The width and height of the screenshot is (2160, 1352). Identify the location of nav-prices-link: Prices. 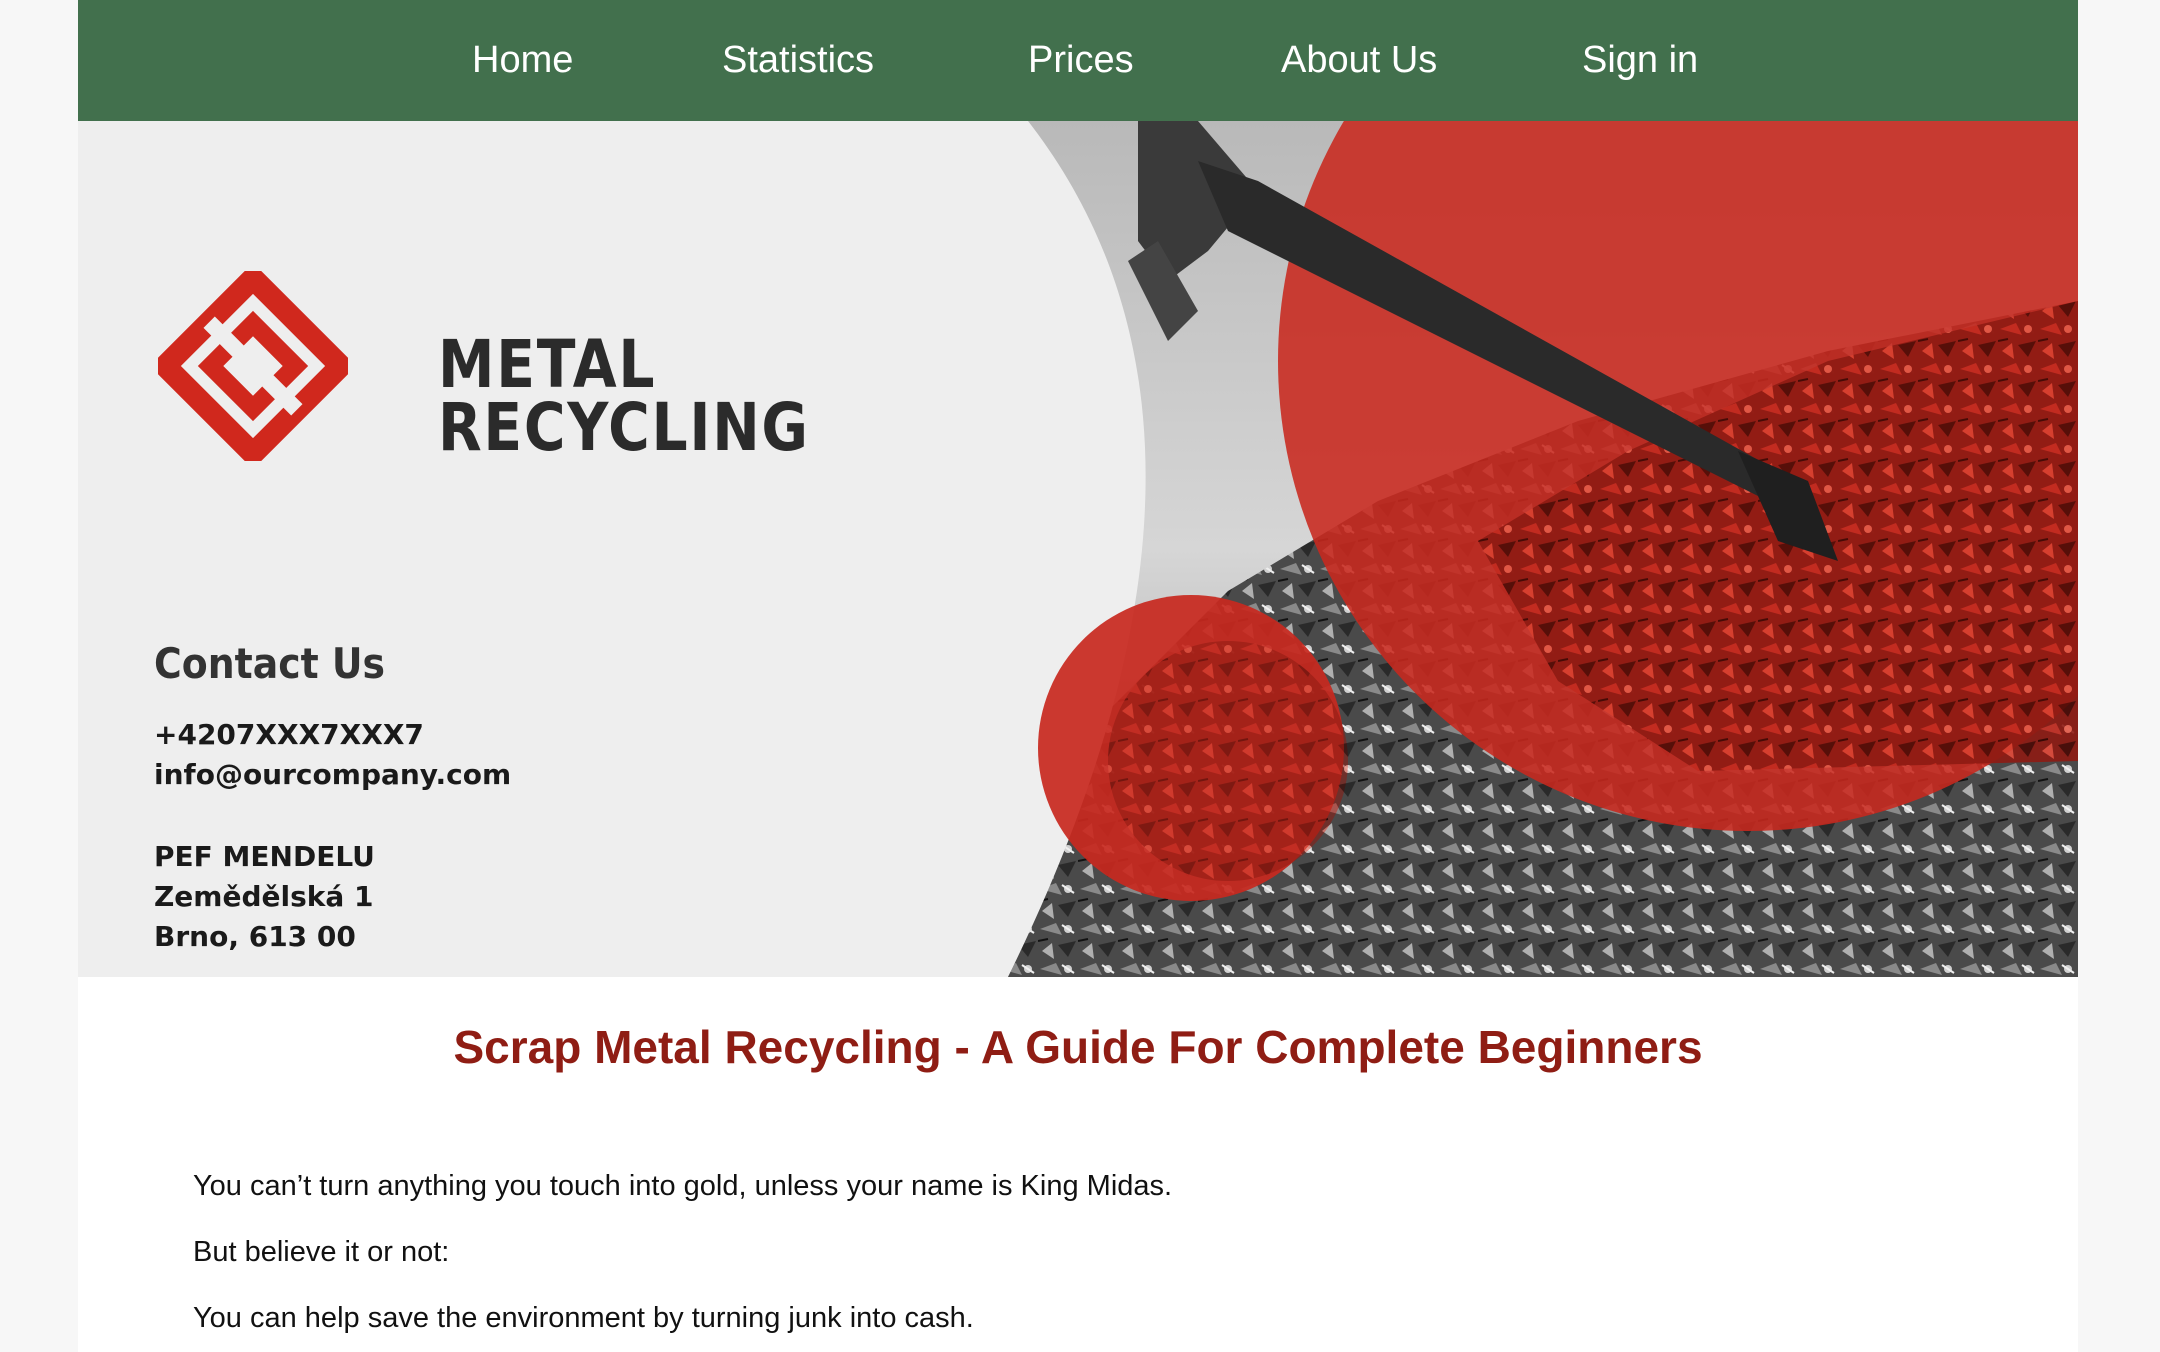
(1081, 60).